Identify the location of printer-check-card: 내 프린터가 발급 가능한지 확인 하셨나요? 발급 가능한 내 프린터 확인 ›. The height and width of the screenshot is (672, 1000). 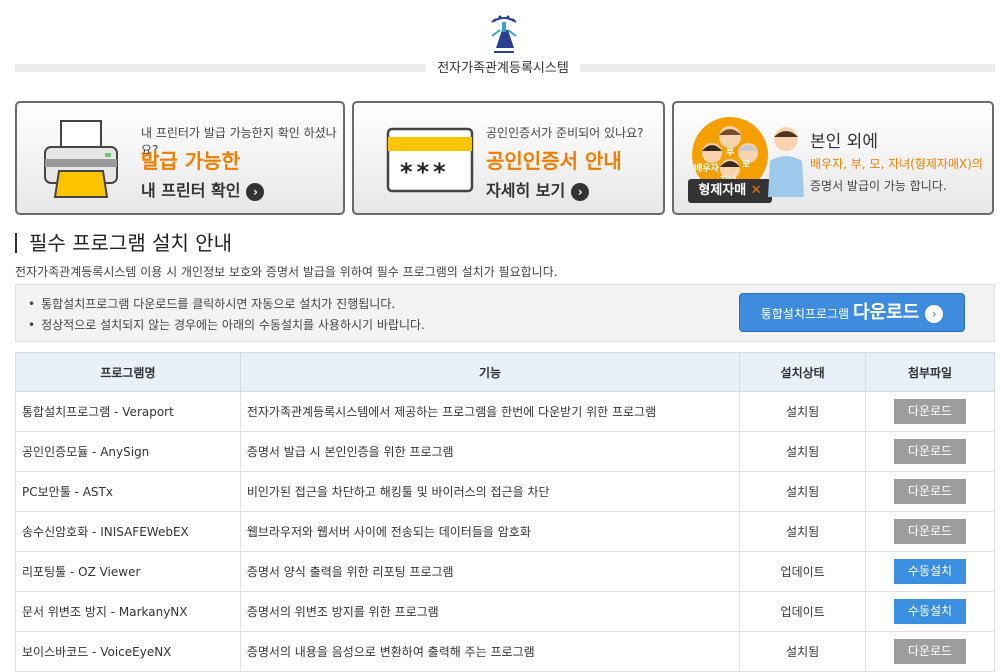
(180, 158).